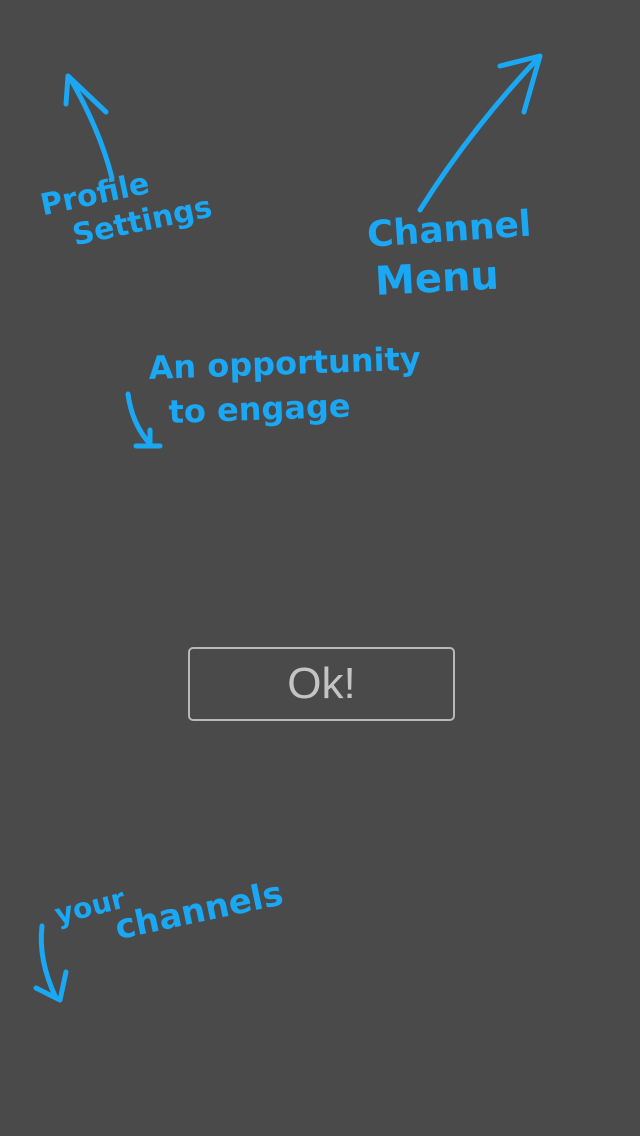 This screenshot has width=640, height=1136. What do you see at coordinates (89, 127) in the screenshot?
I see `arrow-profile-settings-icon` at bounding box center [89, 127].